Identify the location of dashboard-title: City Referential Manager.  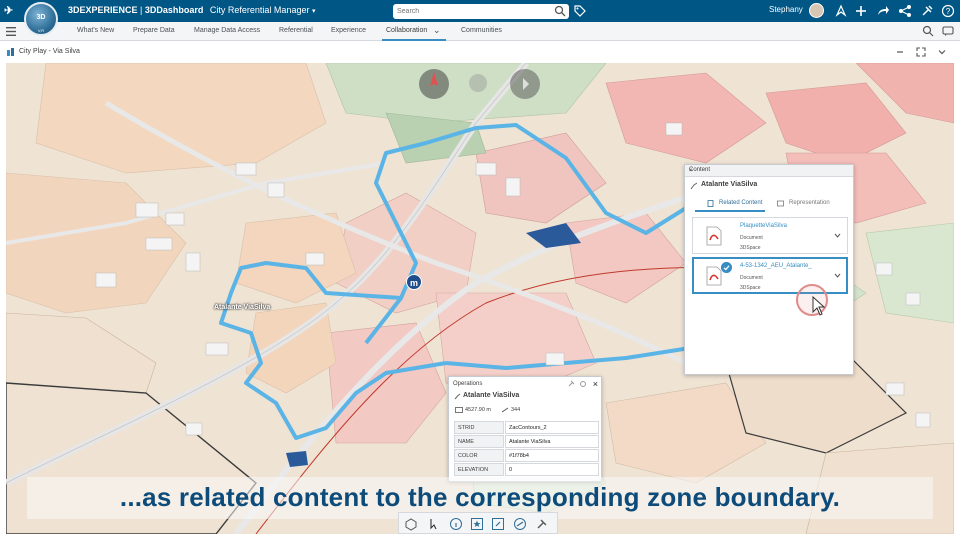
(260, 10).